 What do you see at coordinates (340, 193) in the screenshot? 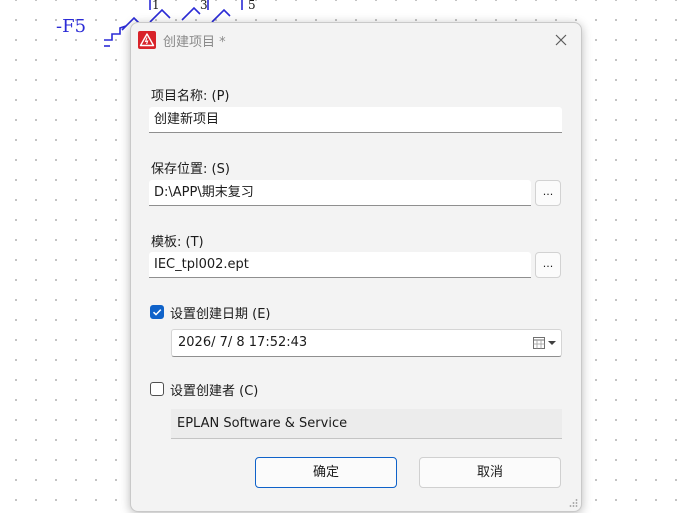
I see `save-location-input: D:\APP\期末复习` at bounding box center [340, 193].